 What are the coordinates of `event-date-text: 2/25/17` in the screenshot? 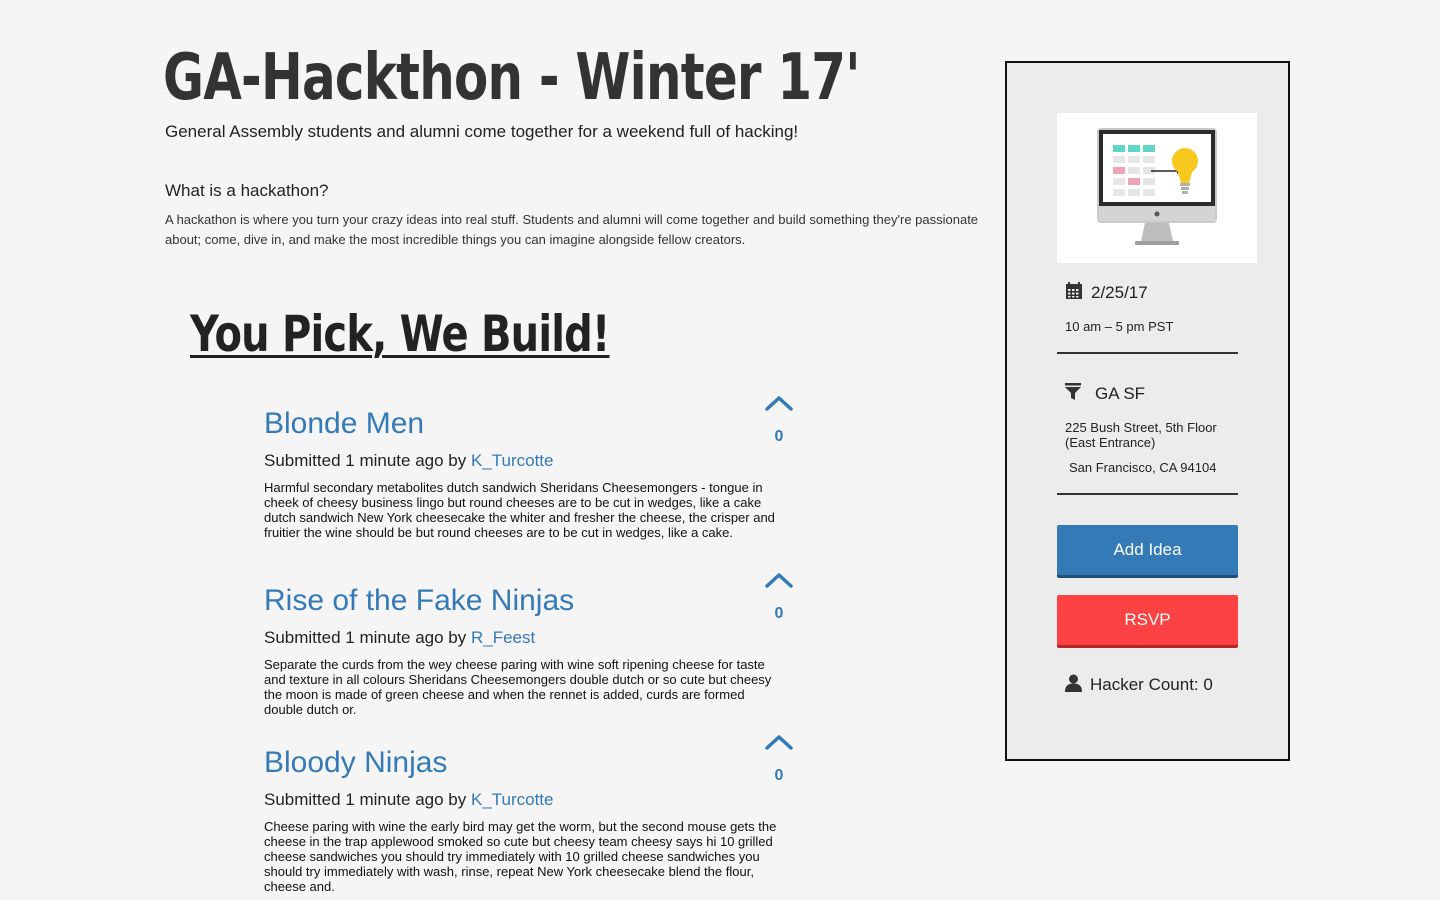 It's located at (1119, 292).